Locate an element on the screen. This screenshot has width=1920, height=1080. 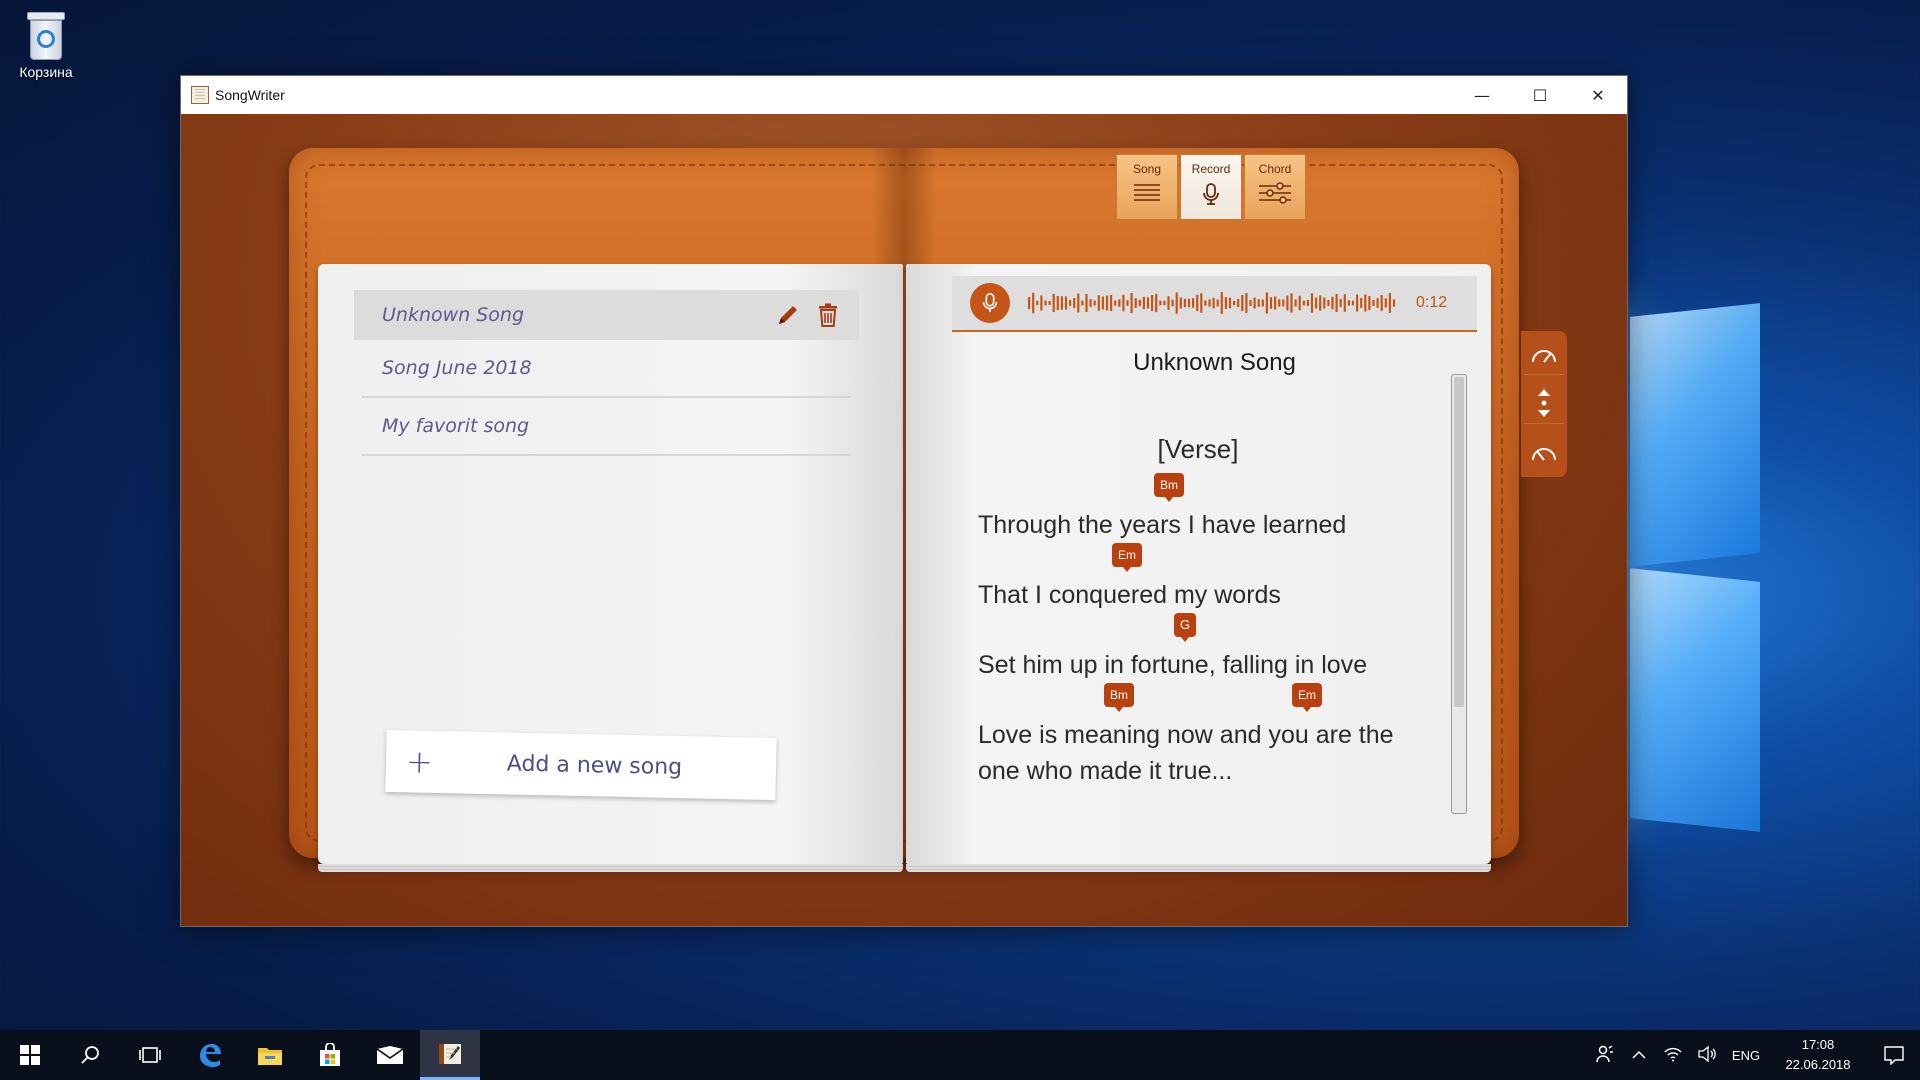
song-list: Unknown Song Song June 2018 My favorit s is located at coordinates (606, 373).